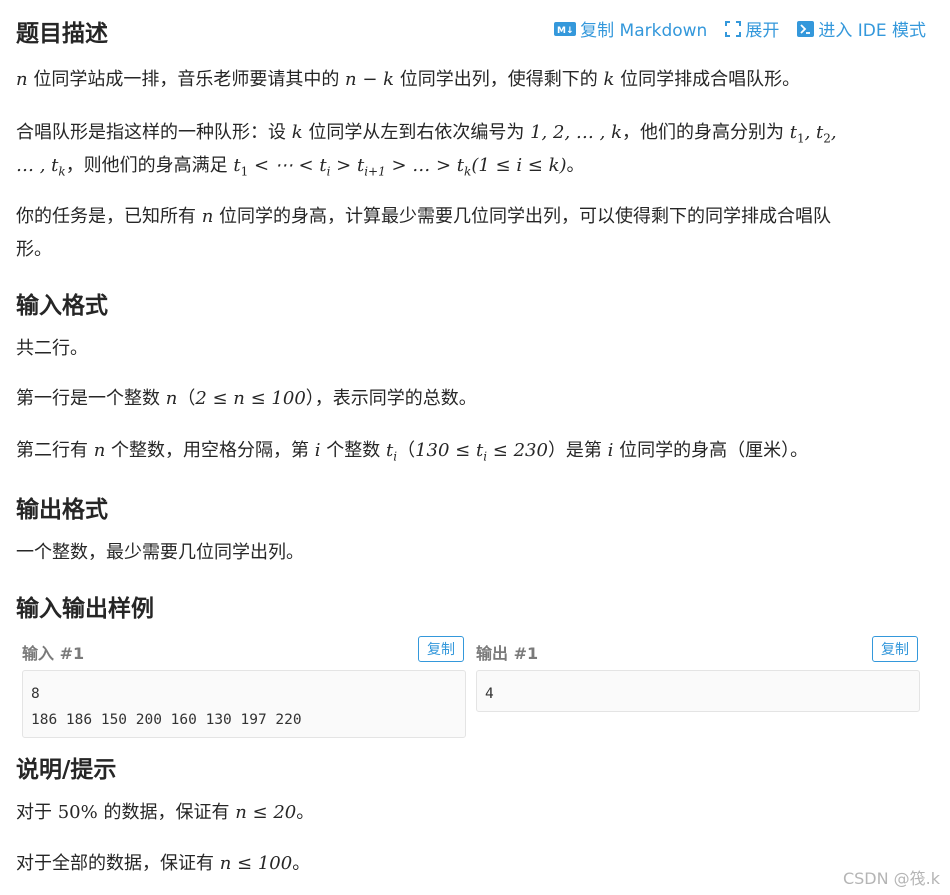 The width and height of the screenshot is (950, 895). What do you see at coordinates (507, 653) in the screenshot?
I see `sample-output-label: 输出 #1` at bounding box center [507, 653].